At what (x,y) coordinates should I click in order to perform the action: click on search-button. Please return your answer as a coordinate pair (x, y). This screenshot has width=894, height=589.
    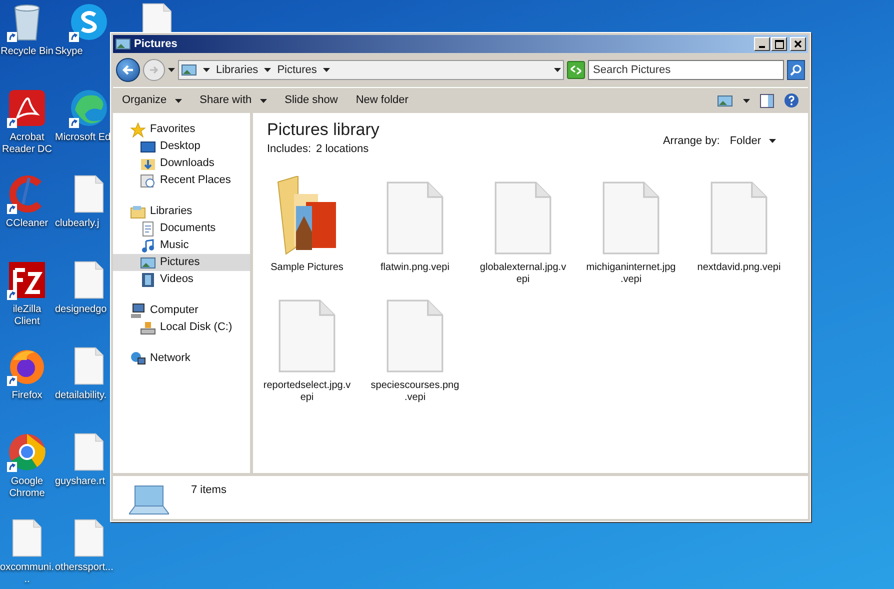
    Looking at the image, I should click on (796, 70).